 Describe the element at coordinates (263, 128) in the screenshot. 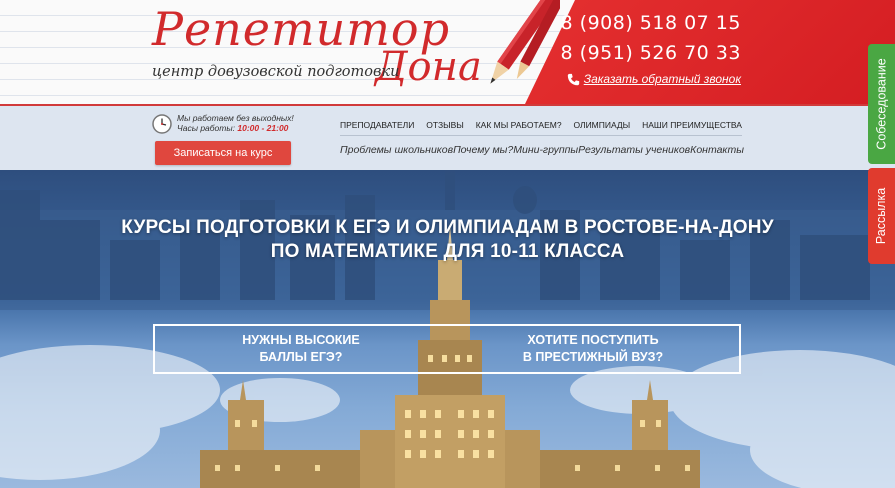

I see `working-hours-value: 10:00 - 21:00` at that location.